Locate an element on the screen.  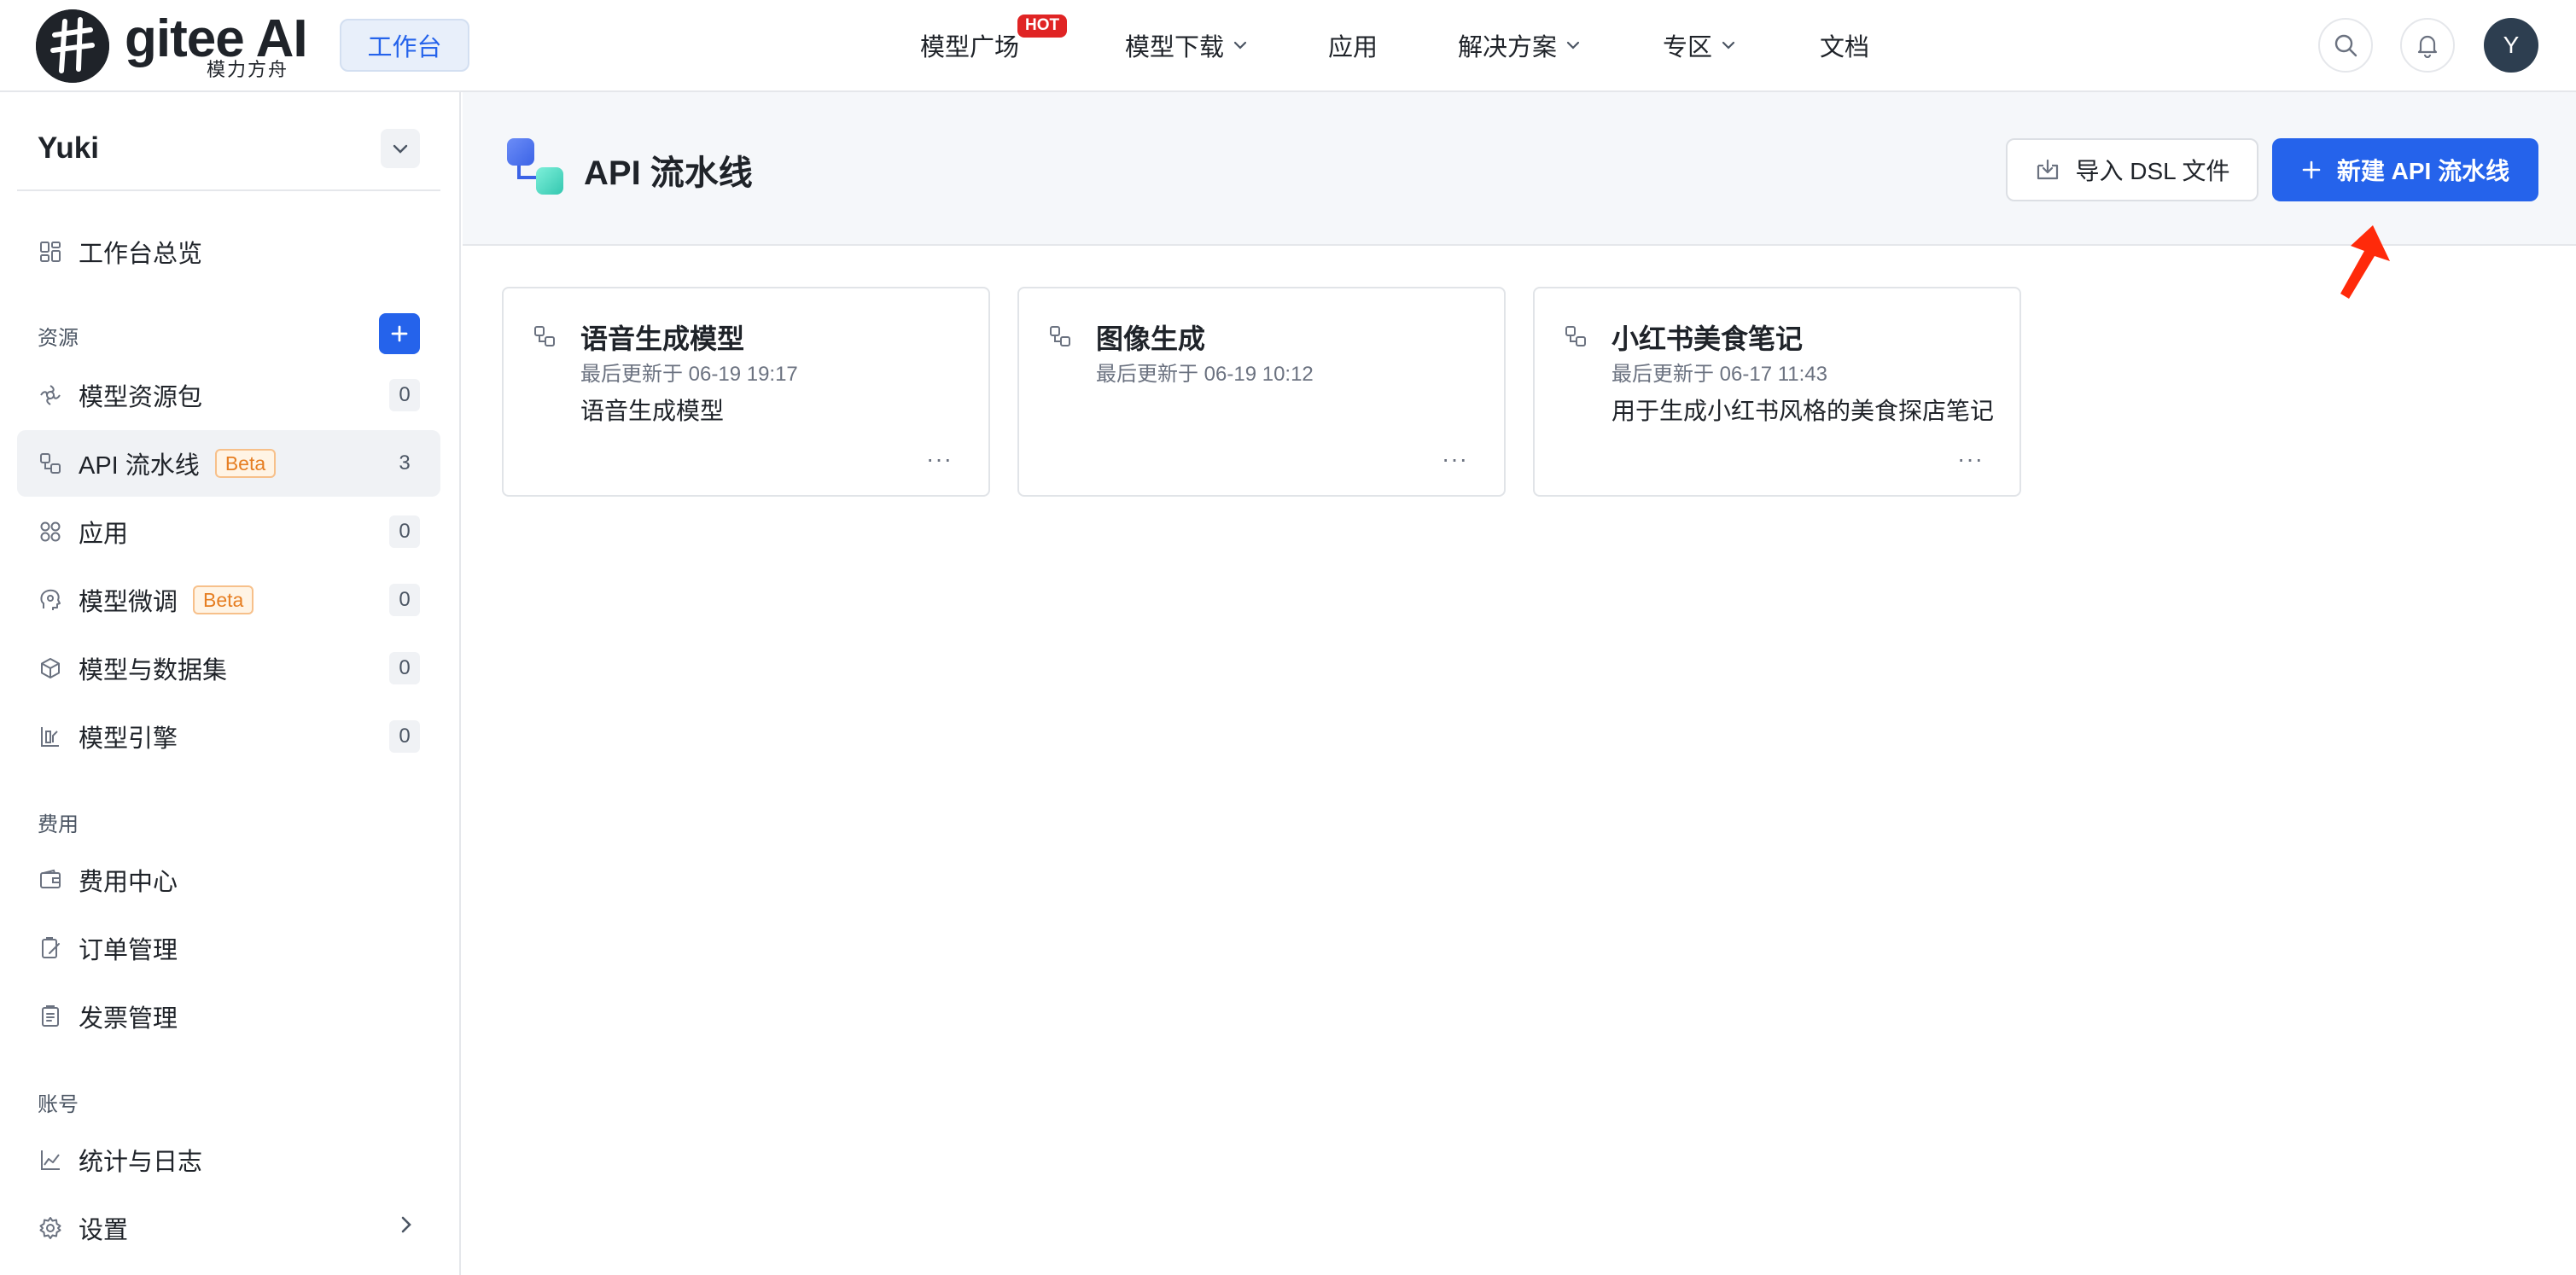
package-icon is located at coordinates (50, 395).